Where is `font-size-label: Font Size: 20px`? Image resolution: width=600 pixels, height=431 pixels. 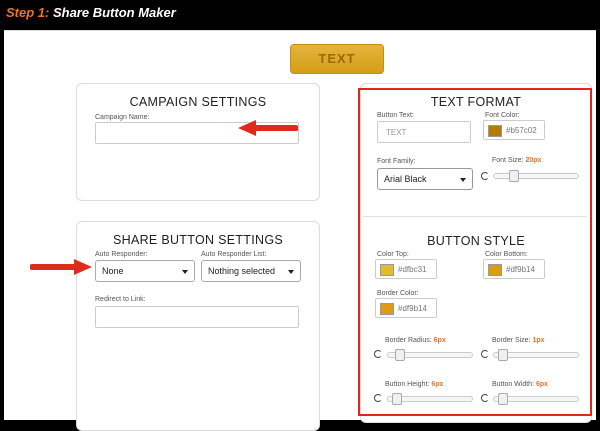
font-size-label: Font Size: 20px is located at coordinates (516, 160).